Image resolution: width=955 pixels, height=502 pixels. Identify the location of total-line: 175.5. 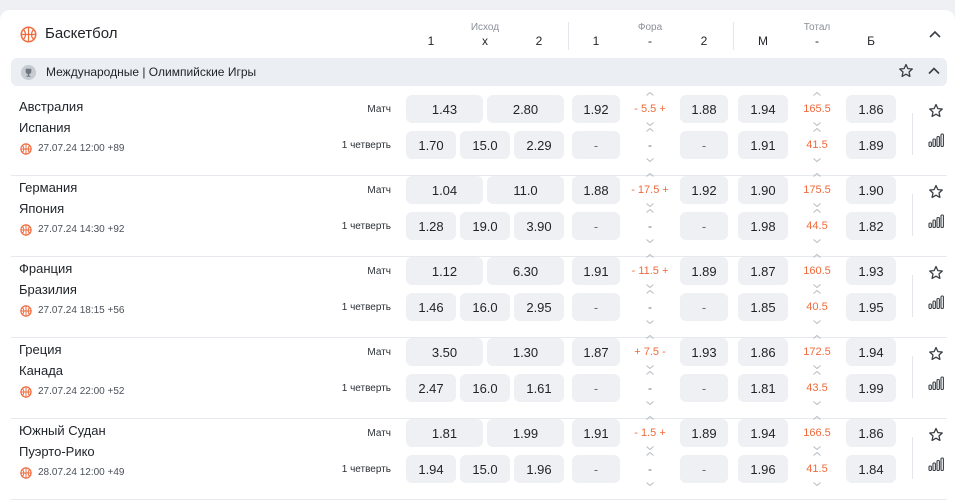
(817, 190).